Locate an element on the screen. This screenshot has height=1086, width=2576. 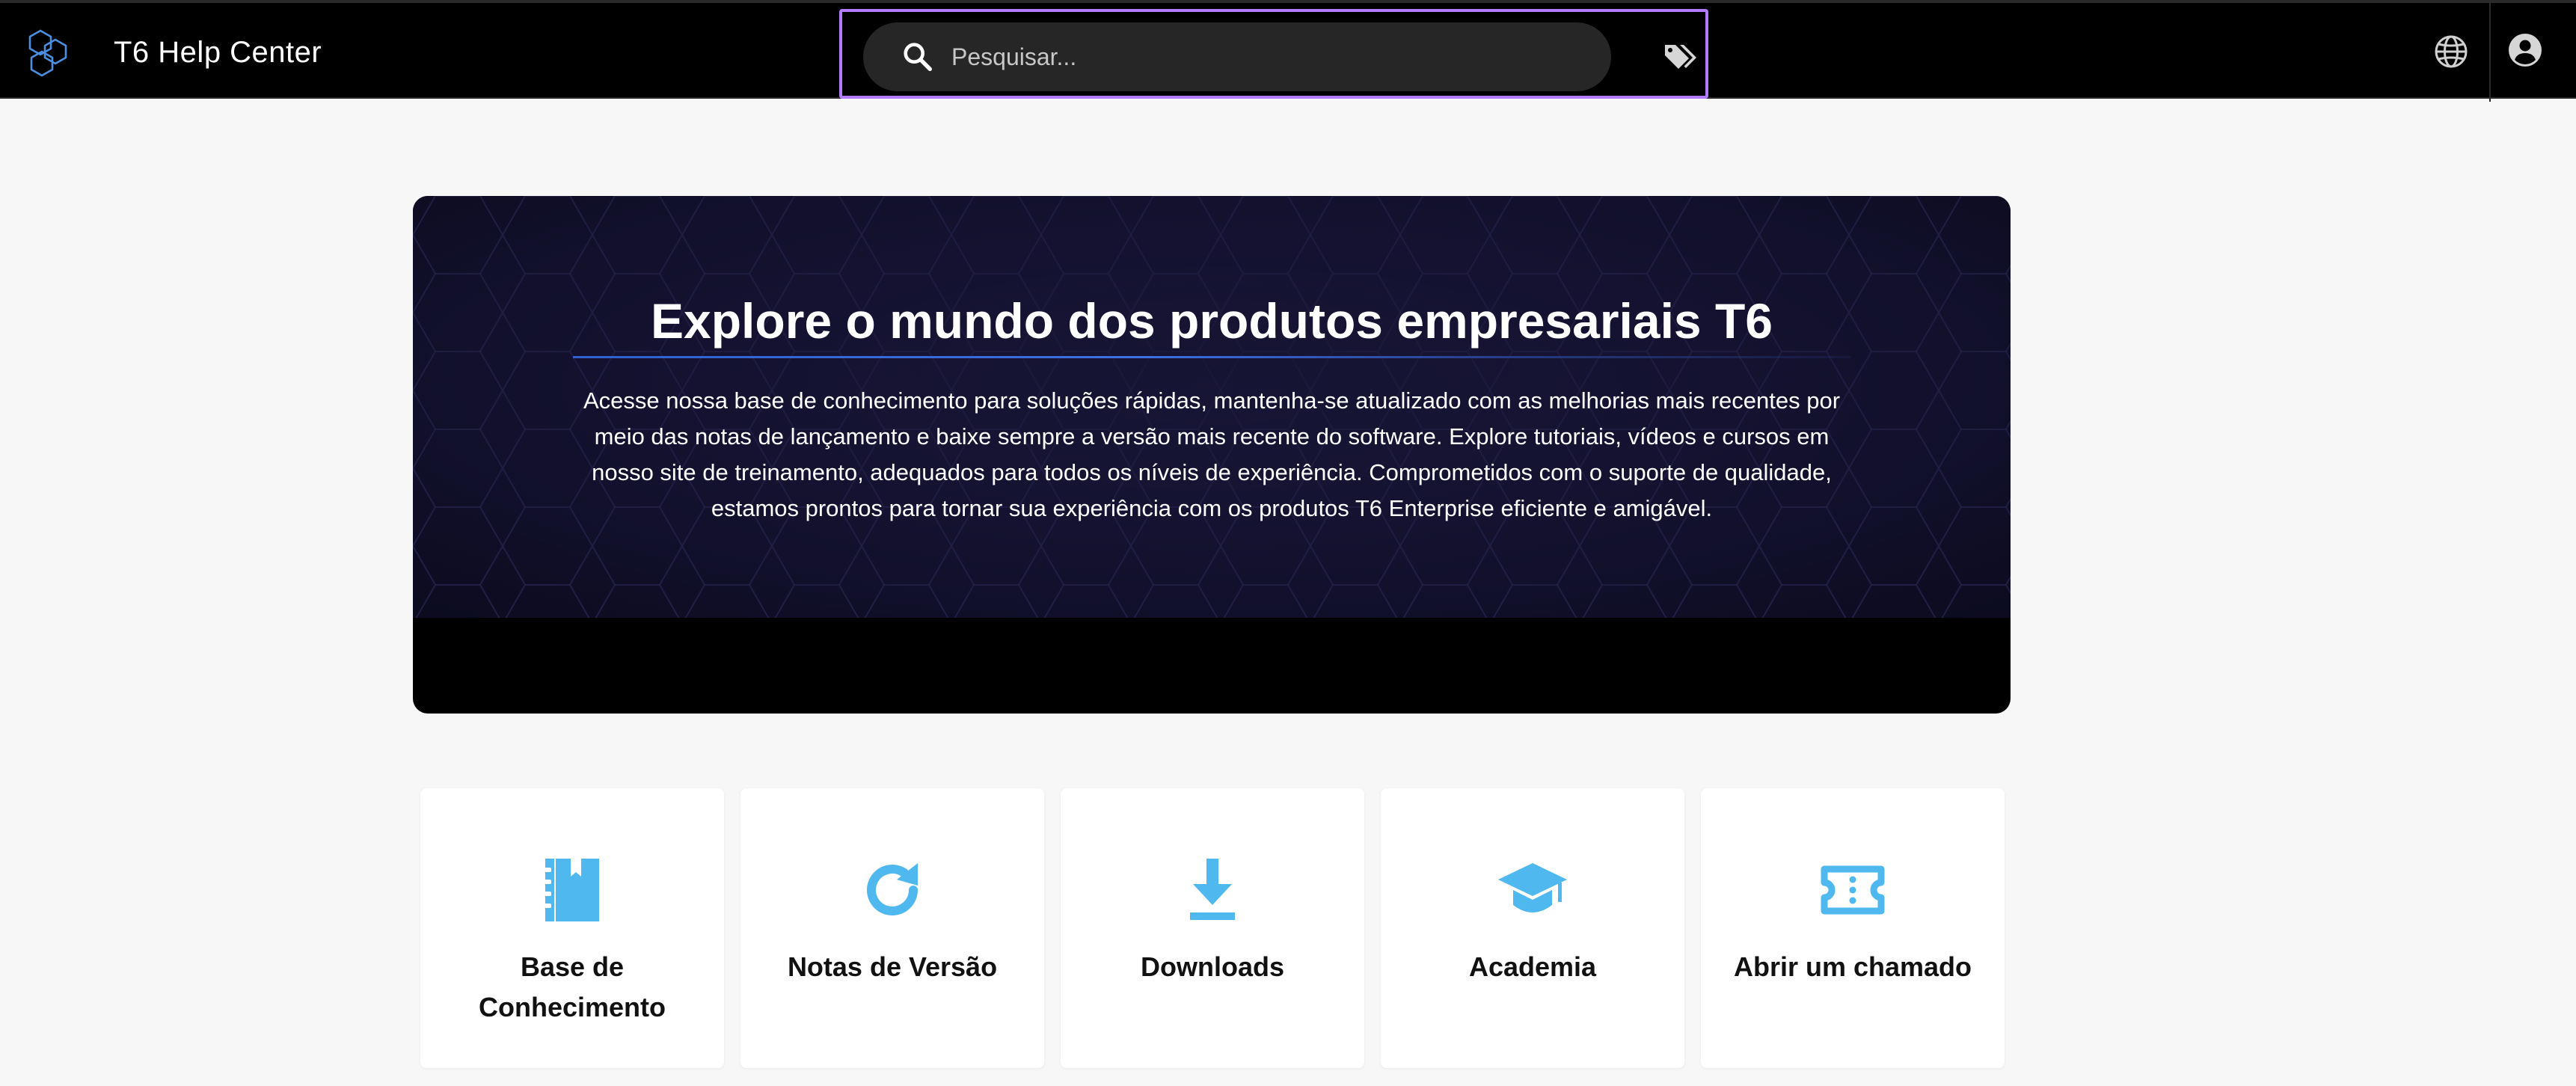
brand-logo-icon is located at coordinates (47, 53).